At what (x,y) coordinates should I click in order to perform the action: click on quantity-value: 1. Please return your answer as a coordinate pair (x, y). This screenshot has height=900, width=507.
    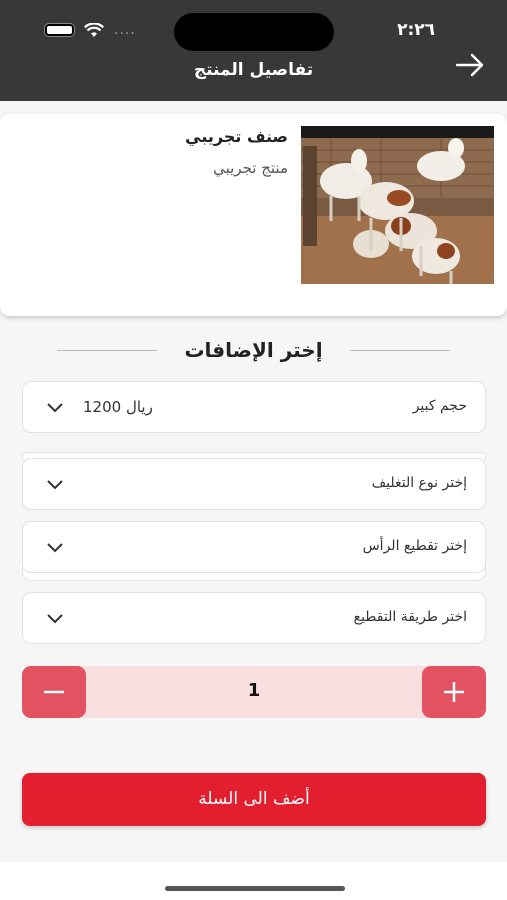
    Looking at the image, I should click on (254, 690).